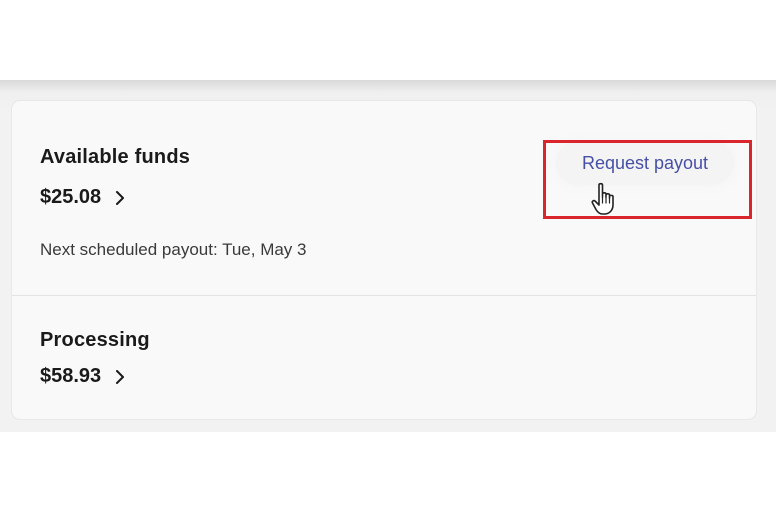 This screenshot has height=512, width=776. I want to click on processing-amount: $58.93, so click(71, 376).